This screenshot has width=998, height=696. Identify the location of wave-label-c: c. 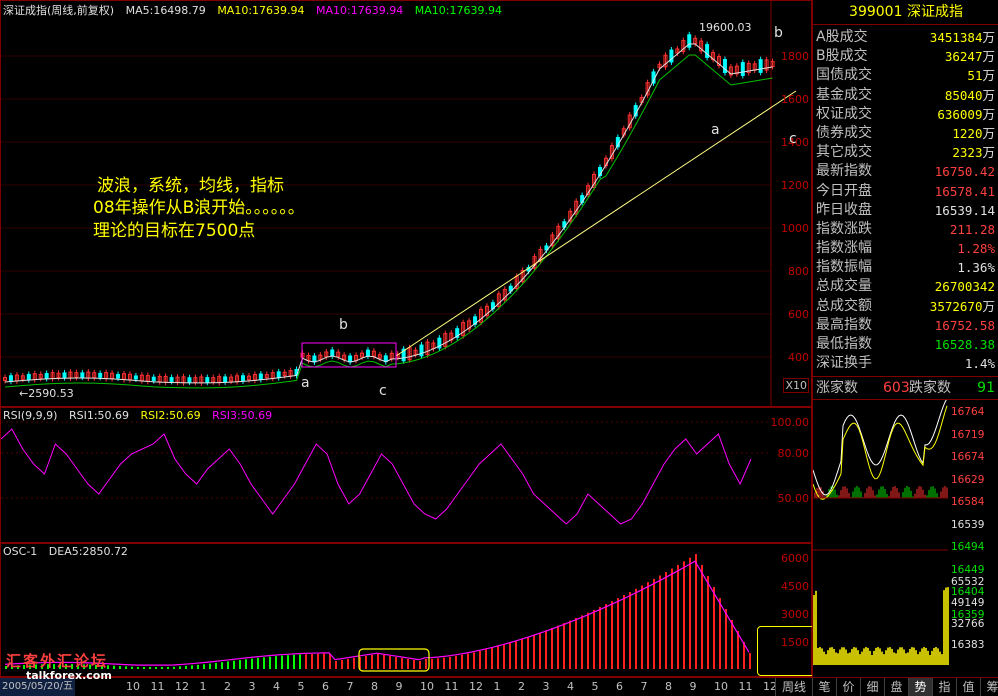
(383, 391).